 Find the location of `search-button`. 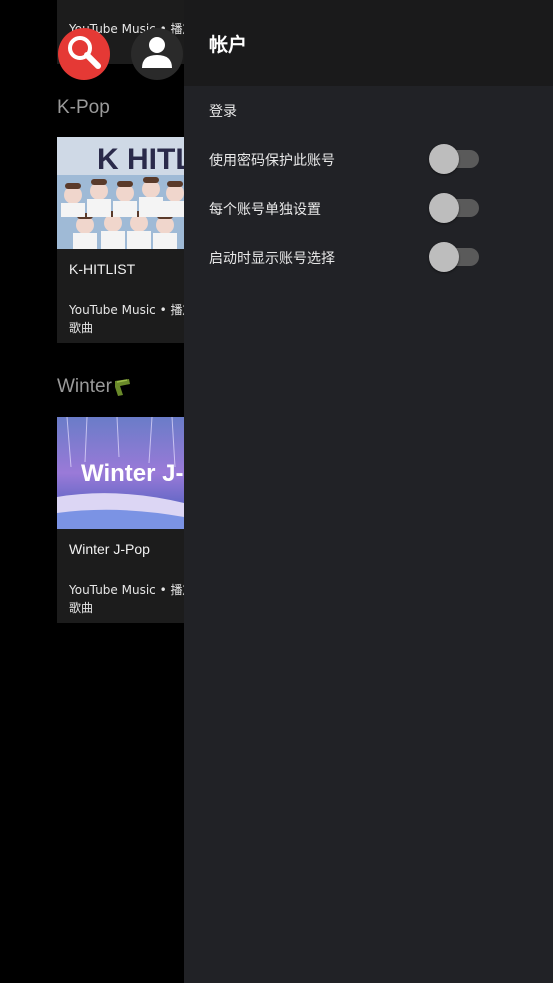

search-button is located at coordinates (84, 54).